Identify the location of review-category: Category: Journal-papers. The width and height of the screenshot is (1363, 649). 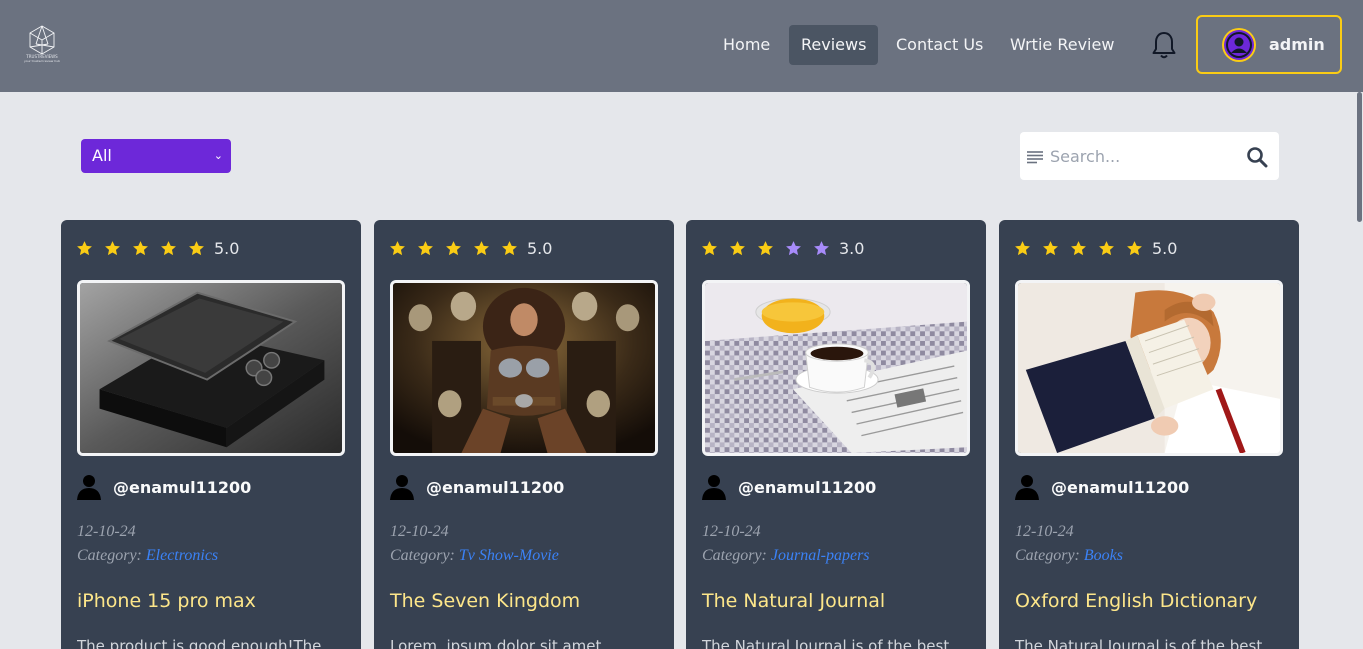
(786, 556).